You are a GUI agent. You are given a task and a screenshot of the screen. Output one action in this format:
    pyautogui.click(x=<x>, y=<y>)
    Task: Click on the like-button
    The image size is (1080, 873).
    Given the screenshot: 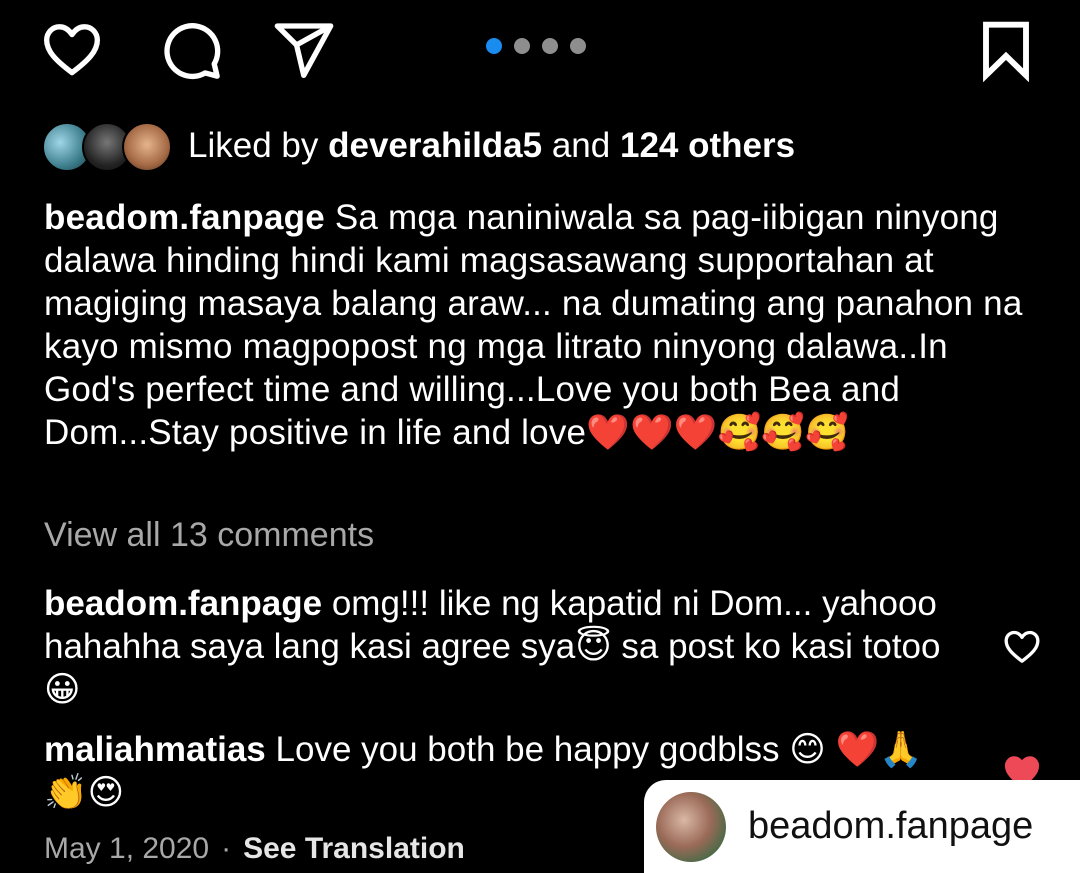 What is the action you would take?
    pyautogui.click(x=72, y=50)
    